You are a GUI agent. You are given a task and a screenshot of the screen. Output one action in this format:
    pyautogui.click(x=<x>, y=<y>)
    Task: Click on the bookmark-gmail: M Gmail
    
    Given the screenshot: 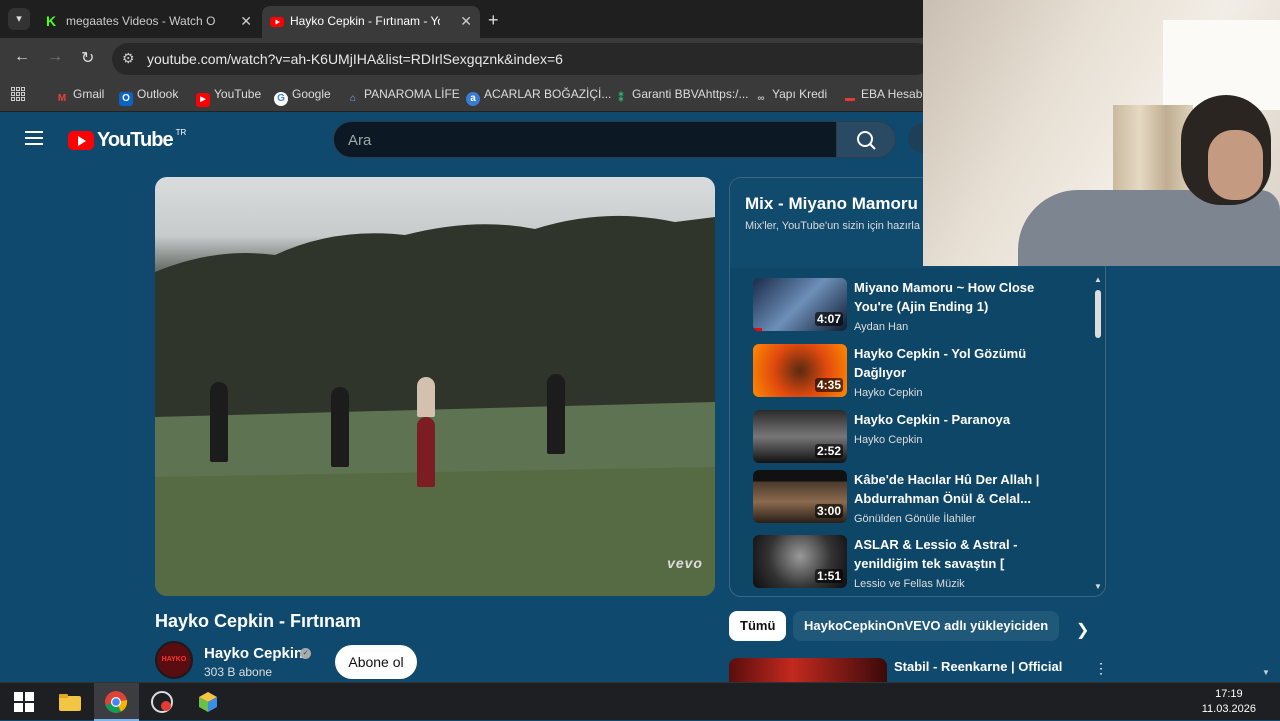 What is the action you would take?
    pyautogui.click(x=80, y=96)
    